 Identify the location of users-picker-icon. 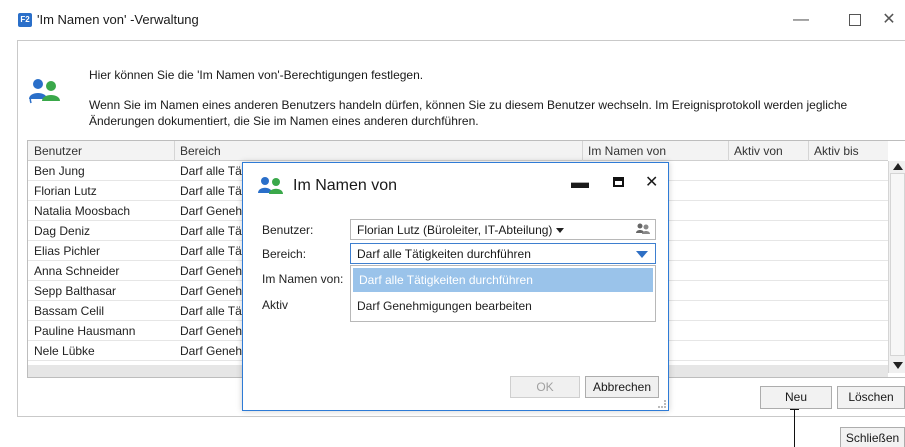
(643, 229).